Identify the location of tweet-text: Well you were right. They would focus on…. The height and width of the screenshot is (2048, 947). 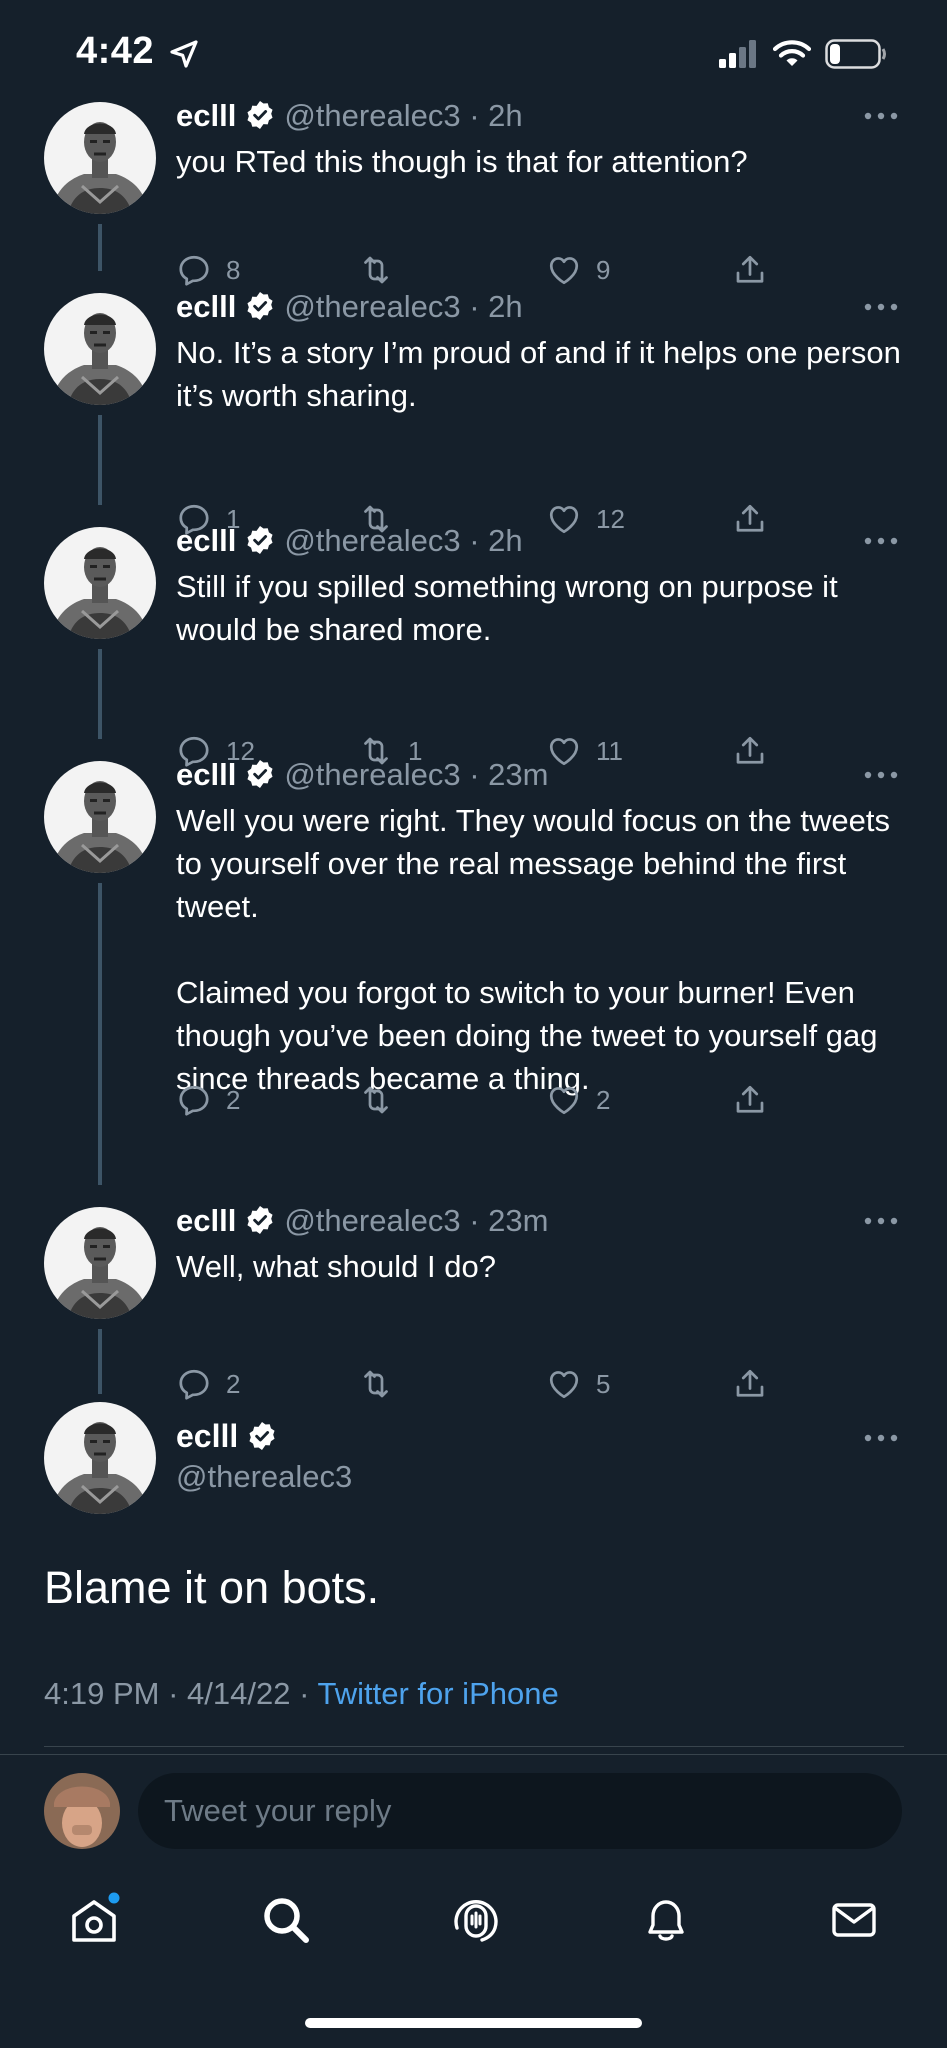
(533, 949).